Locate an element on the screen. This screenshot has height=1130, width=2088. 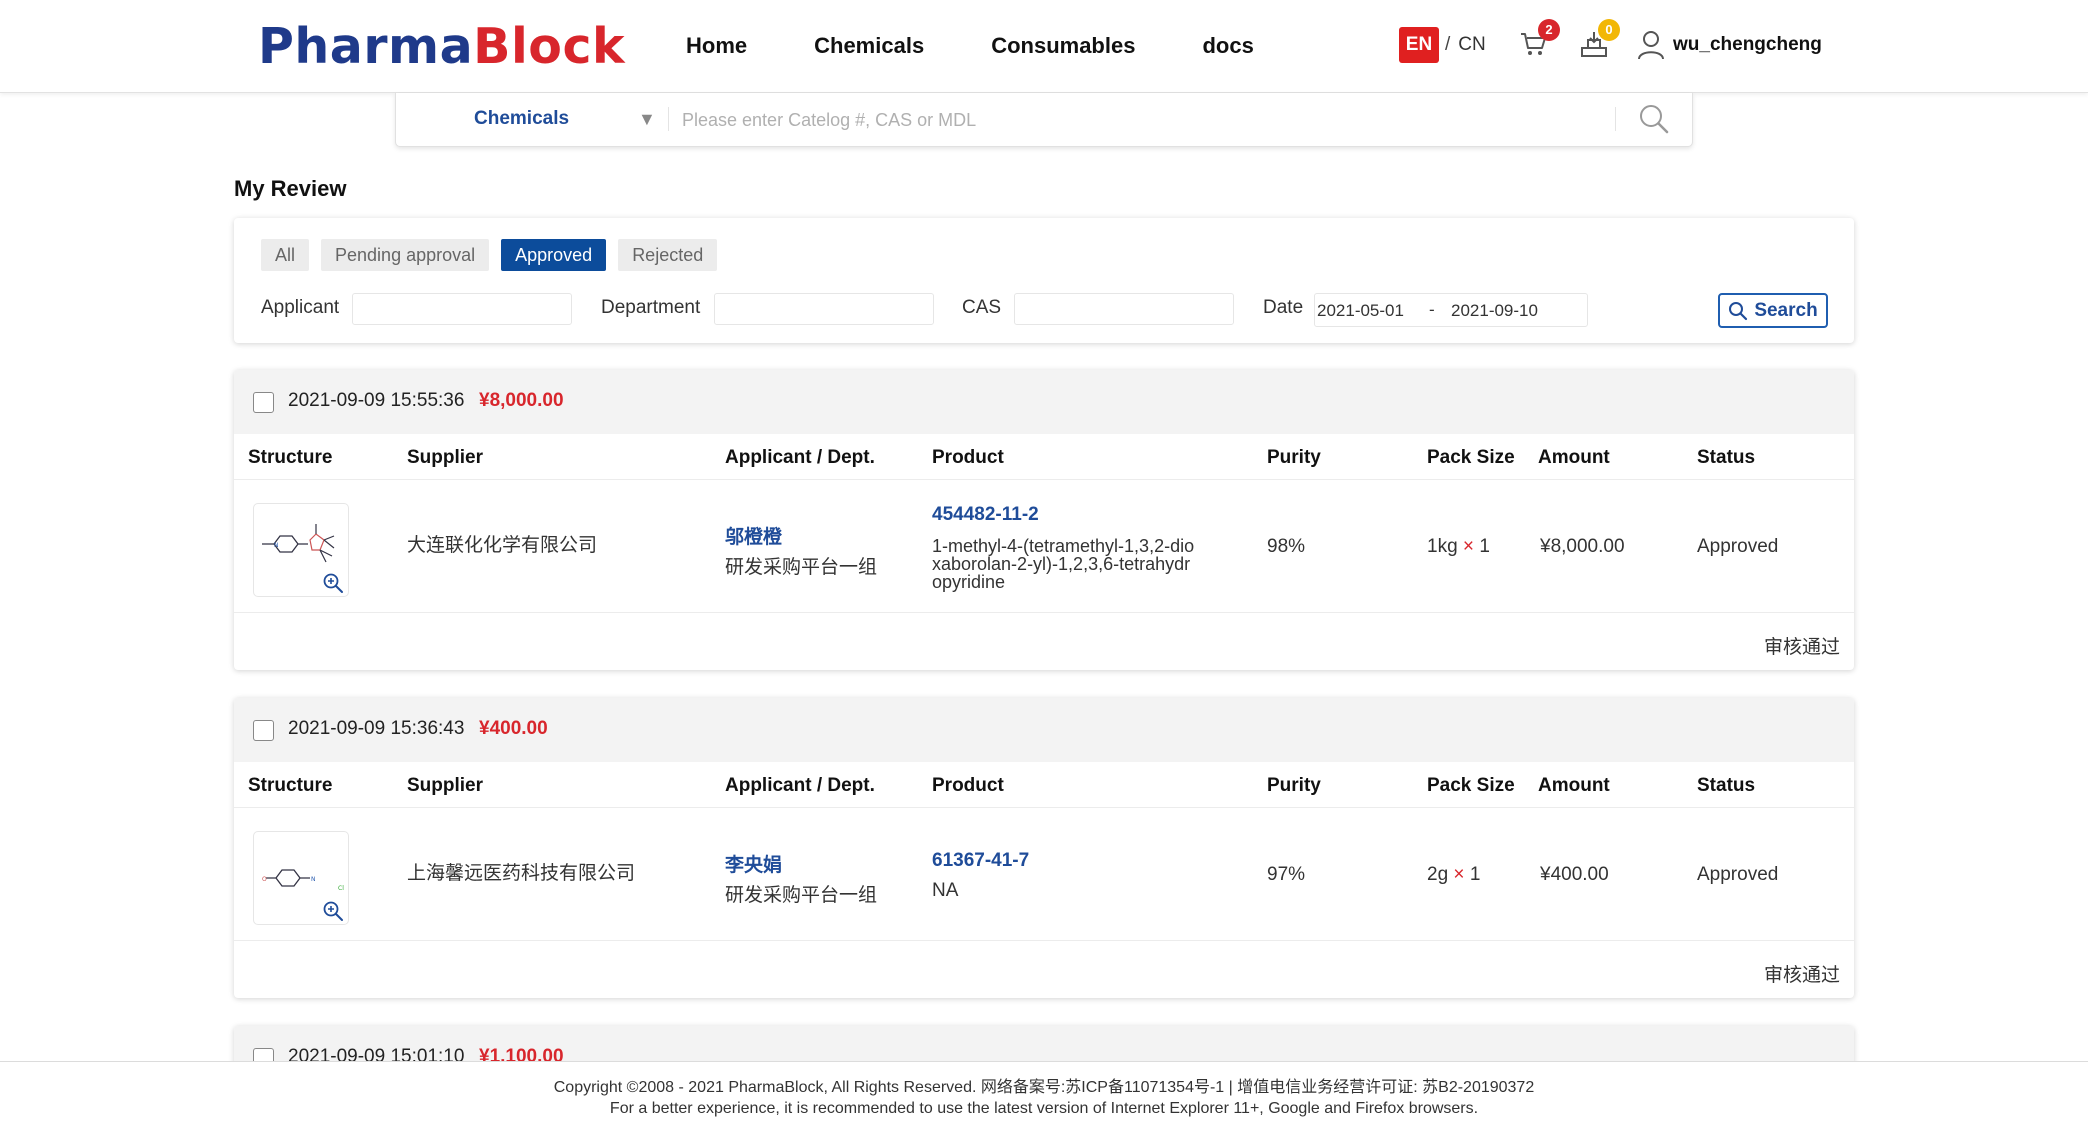
col-purity: Purity is located at coordinates (1294, 785).